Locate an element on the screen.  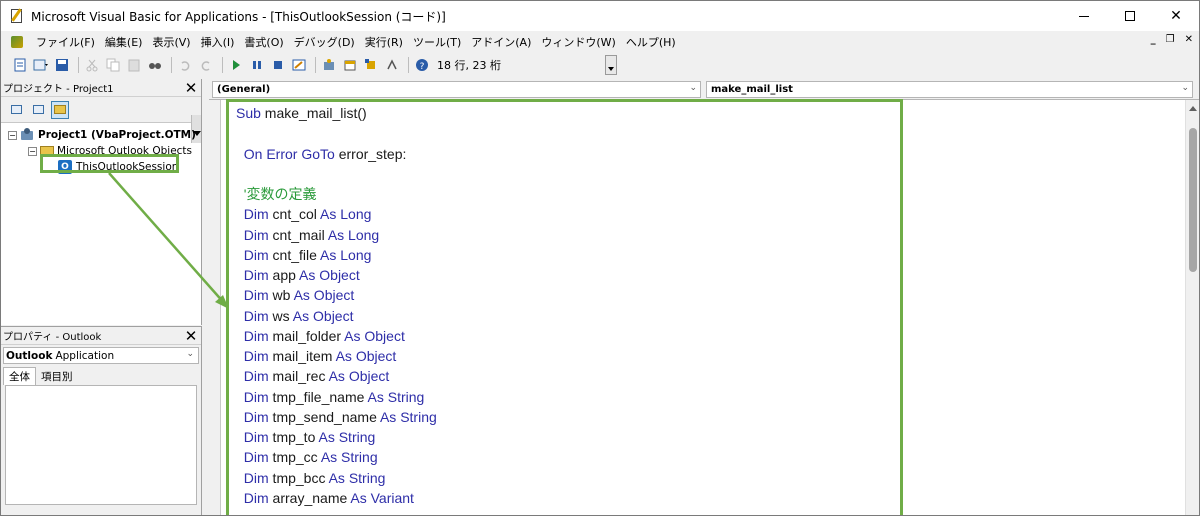
help-icon: ? is located at coordinates (422, 65).